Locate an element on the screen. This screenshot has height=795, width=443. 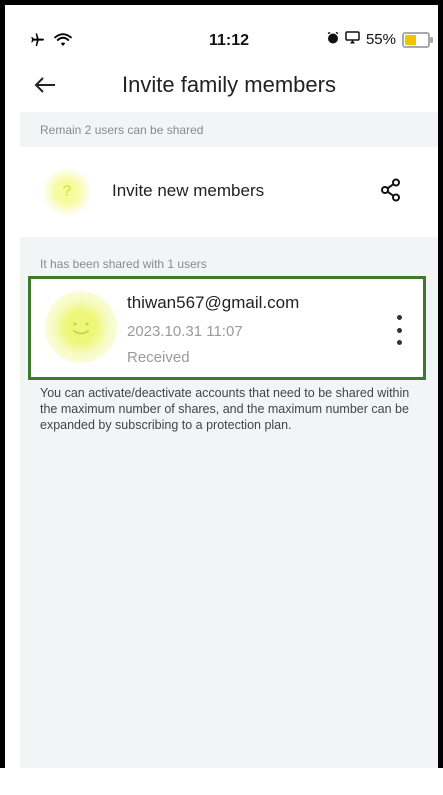
invite-new-members-label: Invite new members is located at coordinates (188, 190).